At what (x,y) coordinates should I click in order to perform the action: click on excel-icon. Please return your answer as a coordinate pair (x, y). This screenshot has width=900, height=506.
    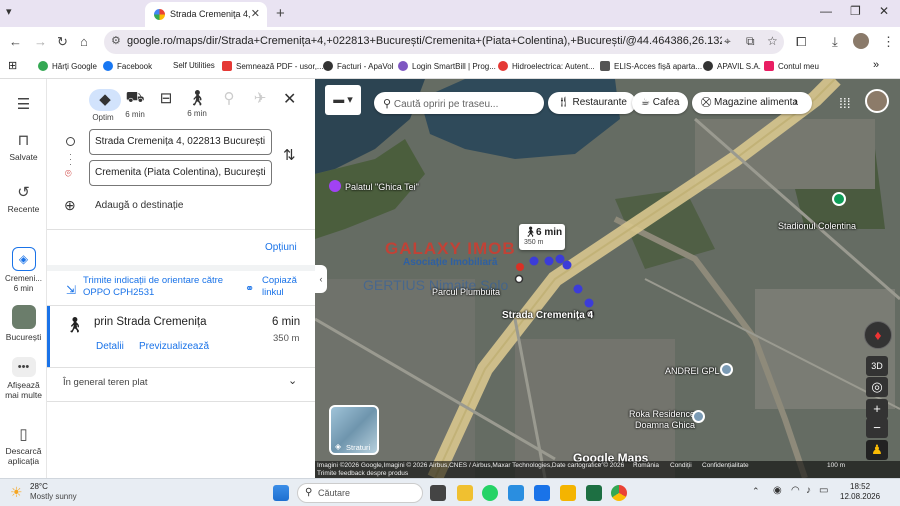
    Looking at the image, I should click on (594, 493).